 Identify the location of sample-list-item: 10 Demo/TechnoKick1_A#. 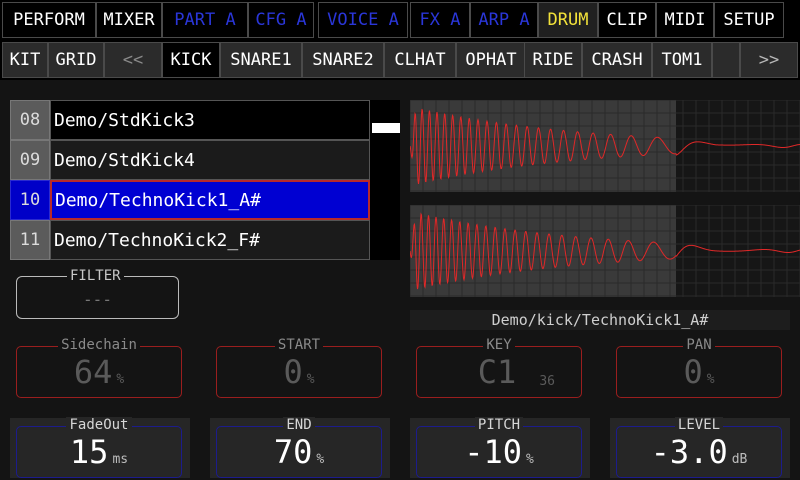
(190, 200).